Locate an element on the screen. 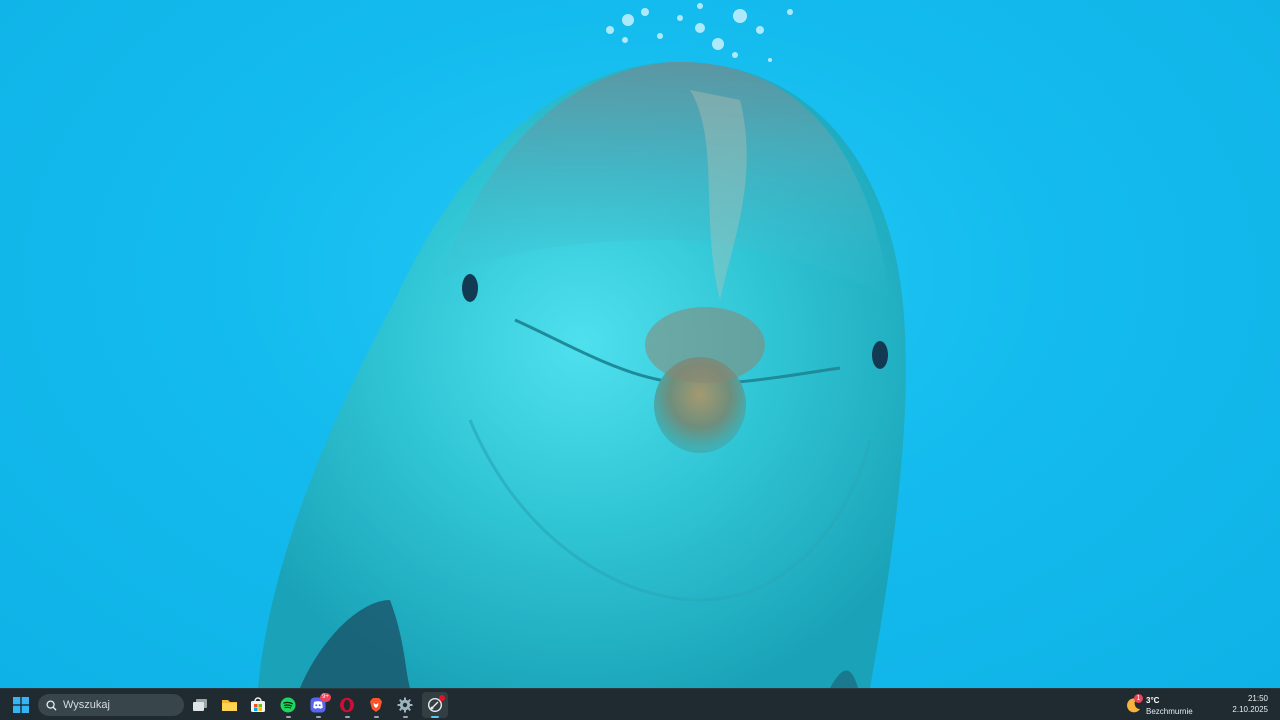 This screenshot has width=1280, height=720. system-clock: 21:50 2.10.2025 is located at coordinates (1250, 704).